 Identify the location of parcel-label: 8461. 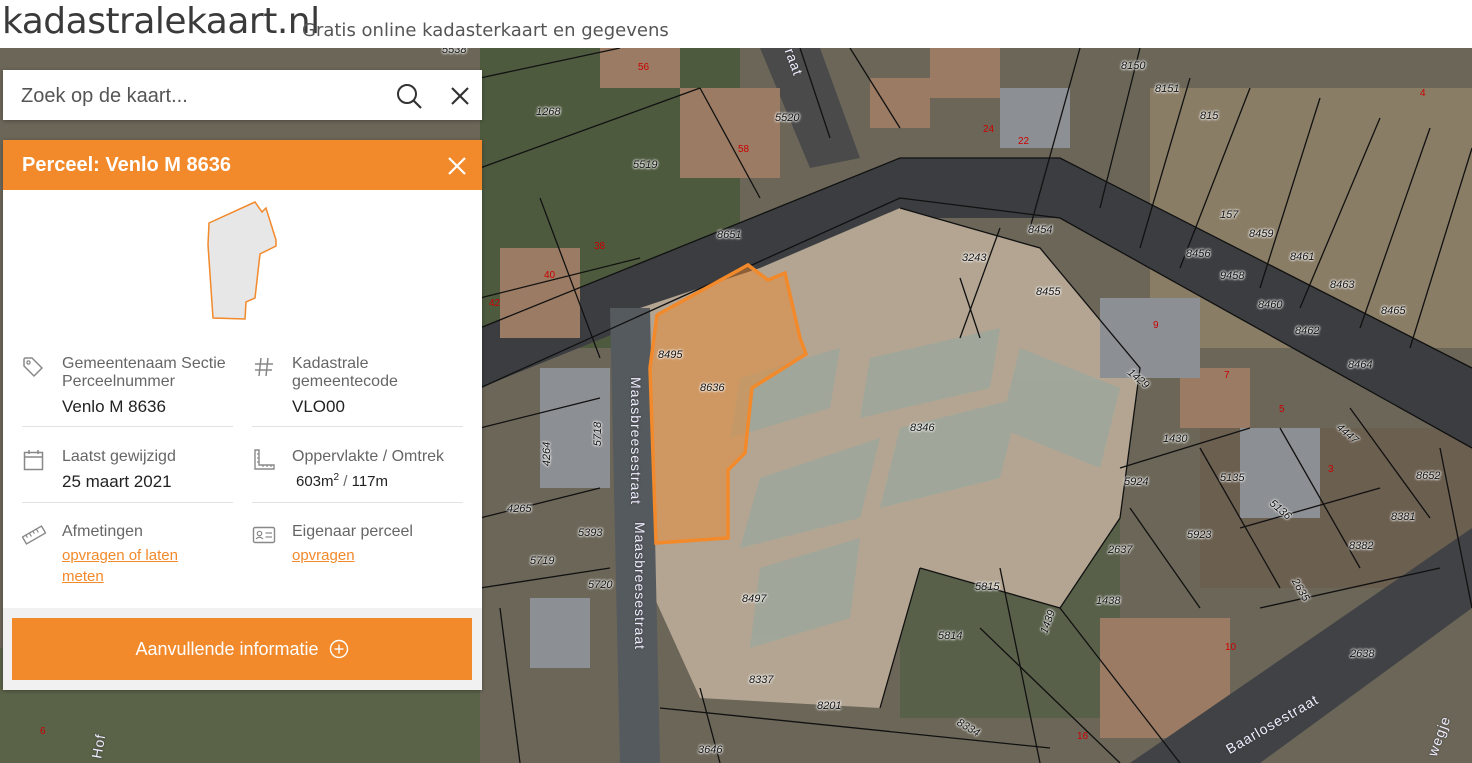
(1302, 257).